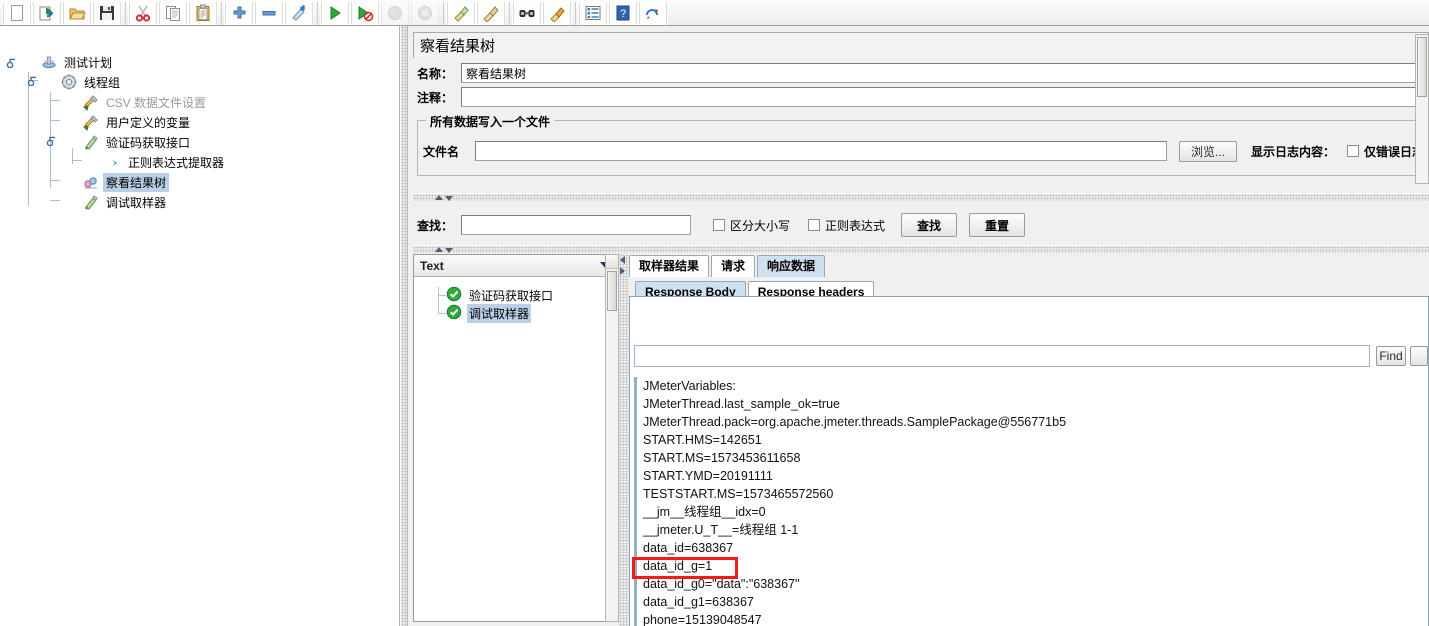 Image resolution: width=1429 pixels, height=626 pixels. What do you see at coordinates (515, 266) in the screenshot?
I see `renderer-select: Text` at bounding box center [515, 266].